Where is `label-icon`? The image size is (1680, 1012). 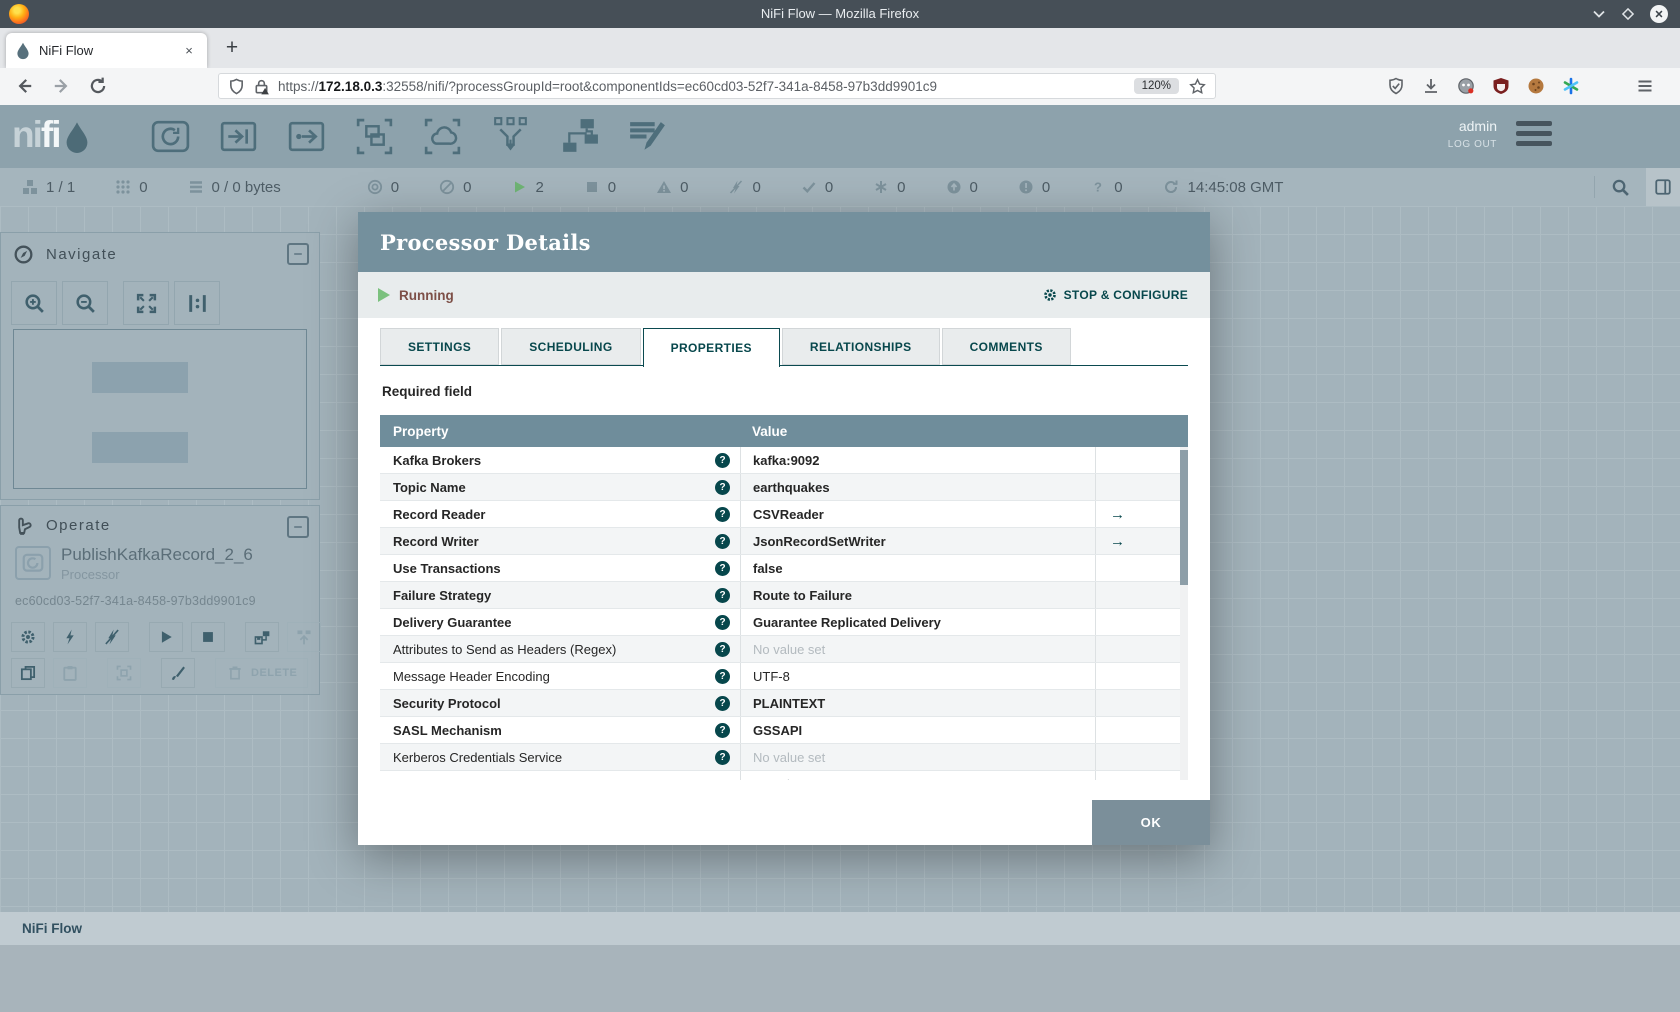 label-icon is located at coordinates (646, 136).